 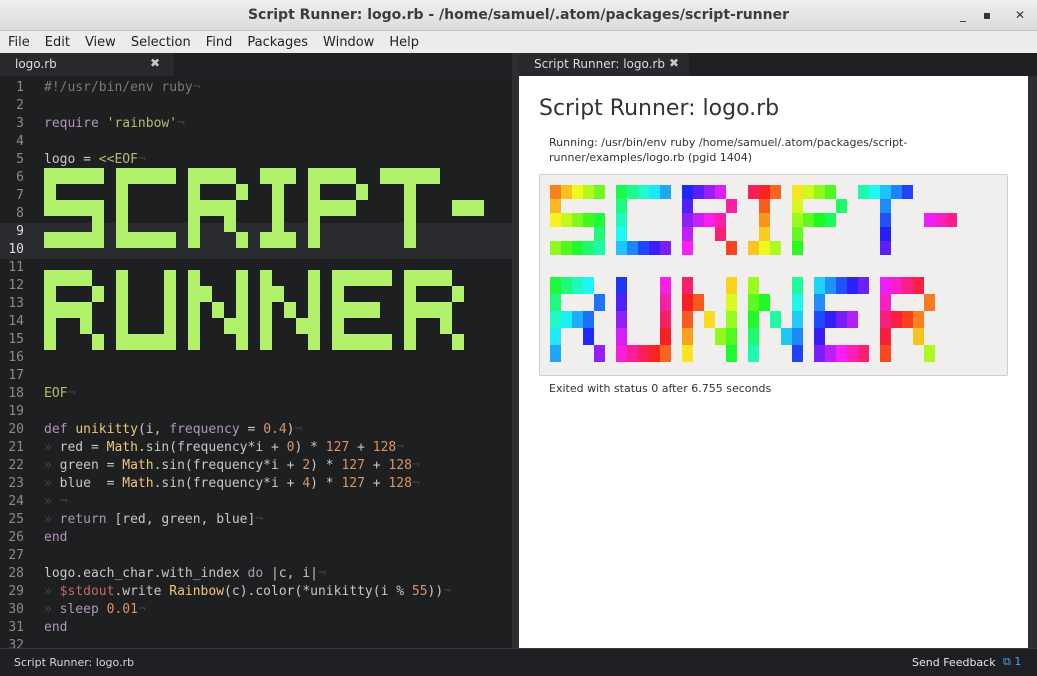 What do you see at coordinates (256, 430) in the screenshot?
I see `code-line: 20 def unikitty(i, frequency = 0.4)¬` at bounding box center [256, 430].